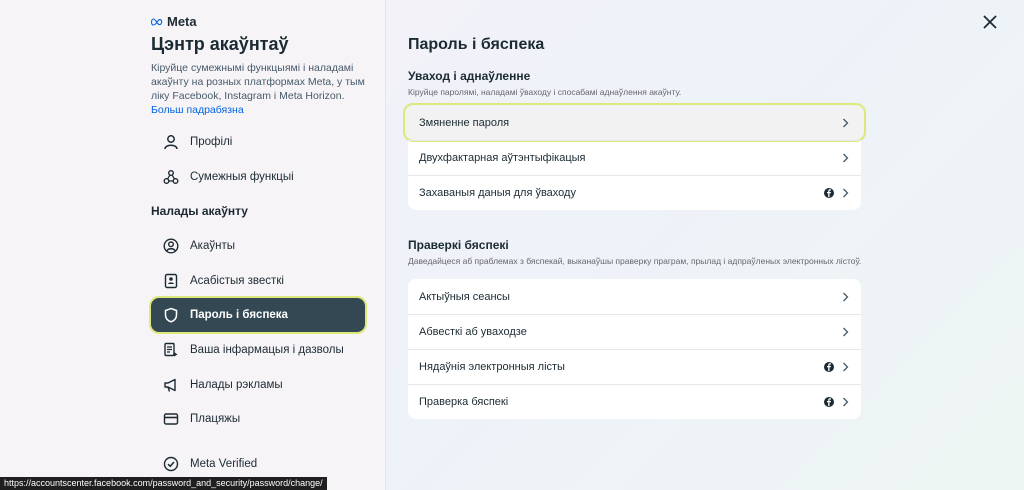  What do you see at coordinates (497, 193) in the screenshot?
I see `row-label: Захаваныя даныя для ўваходу` at bounding box center [497, 193].